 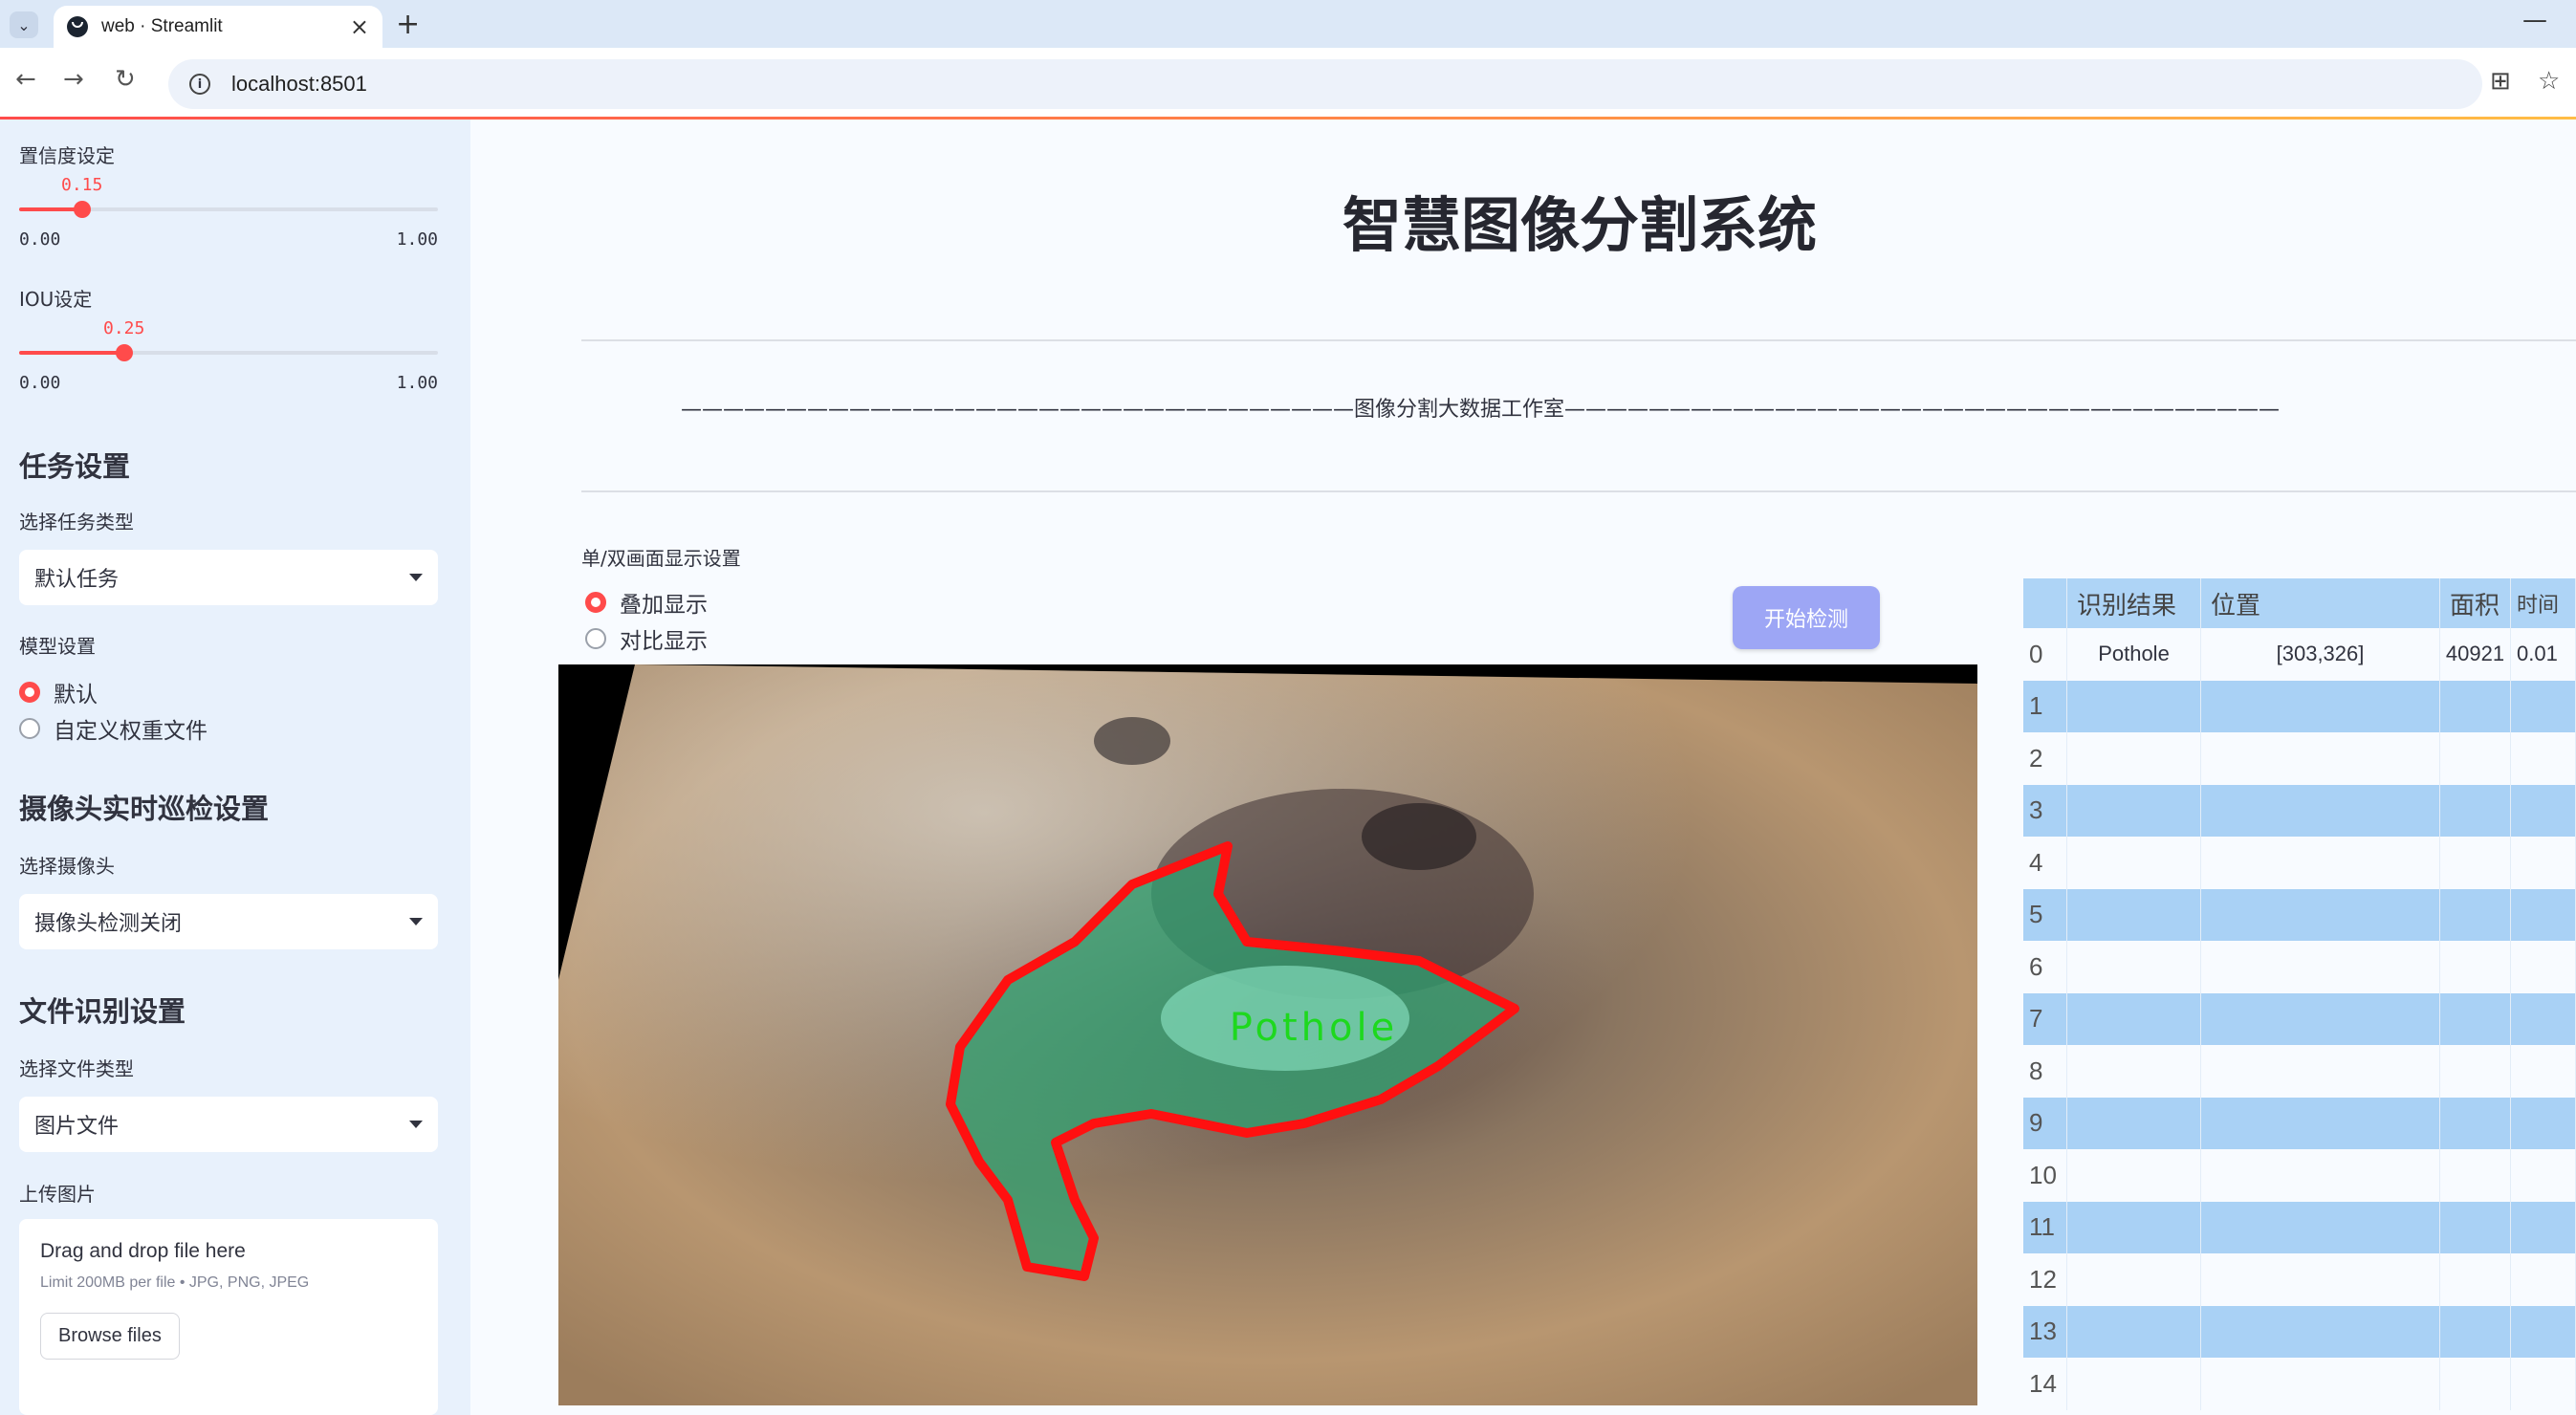 I want to click on bookmark-star-icon: ☆, so click(x=2549, y=81).